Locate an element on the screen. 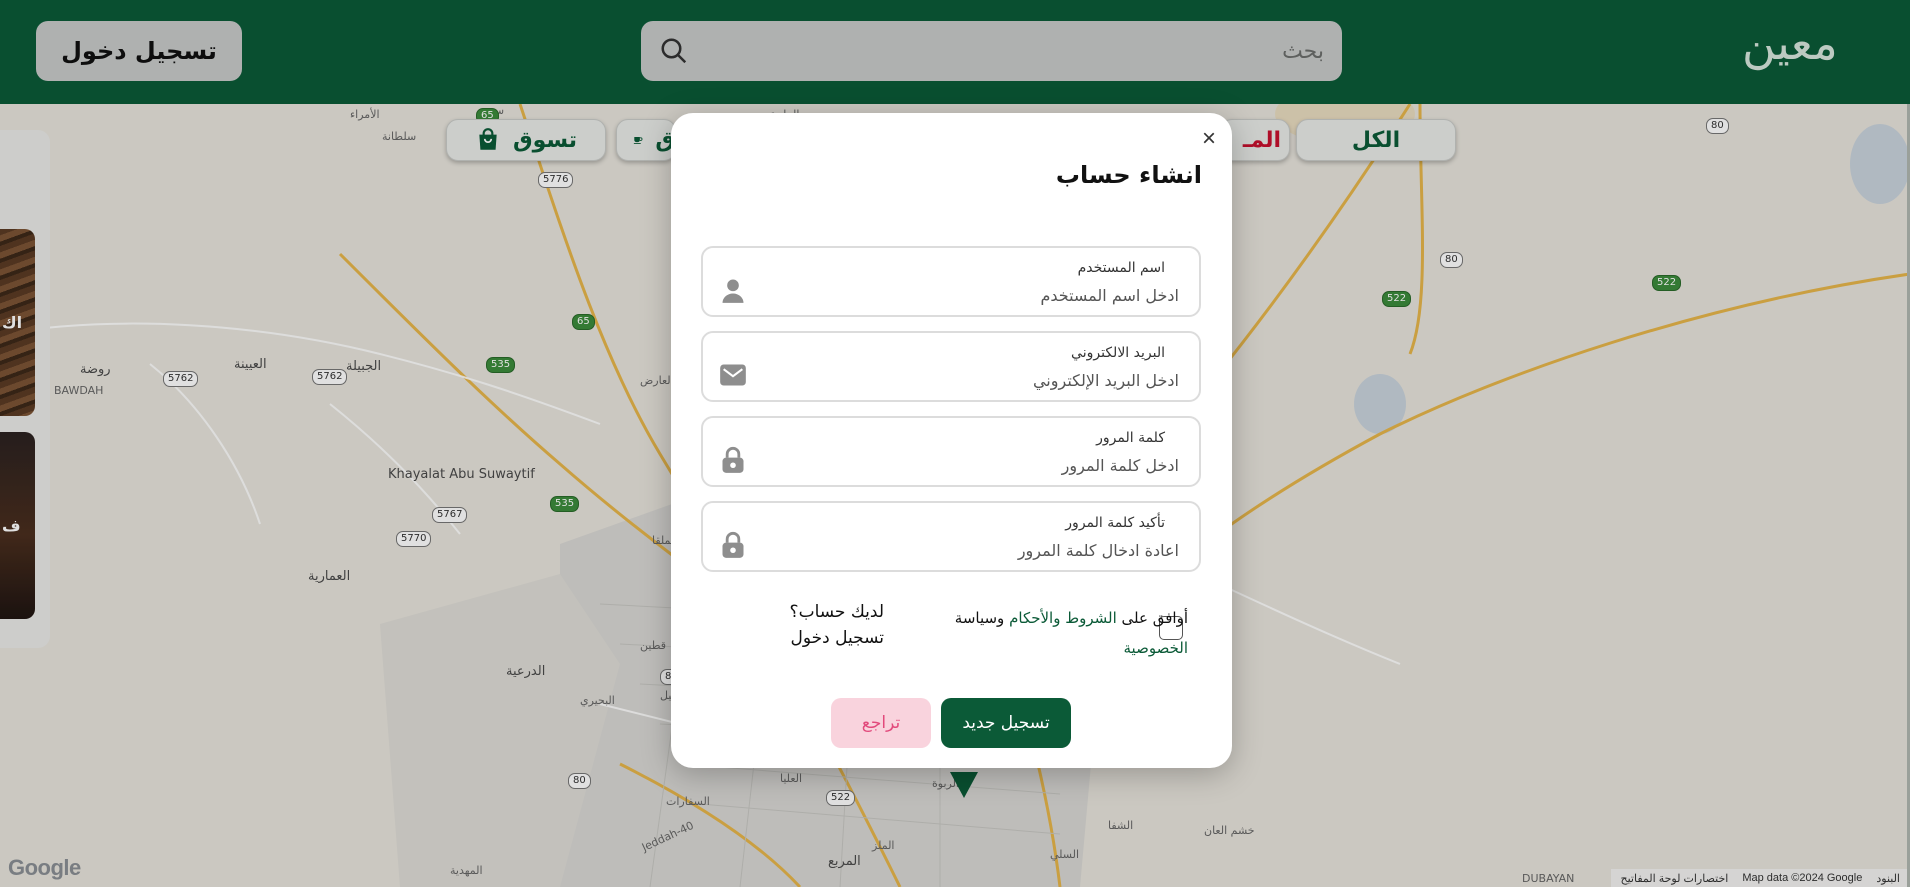 The height and width of the screenshot is (887, 1910). have-account-text: لديك حساب؟ is located at coordinates (836, 612).